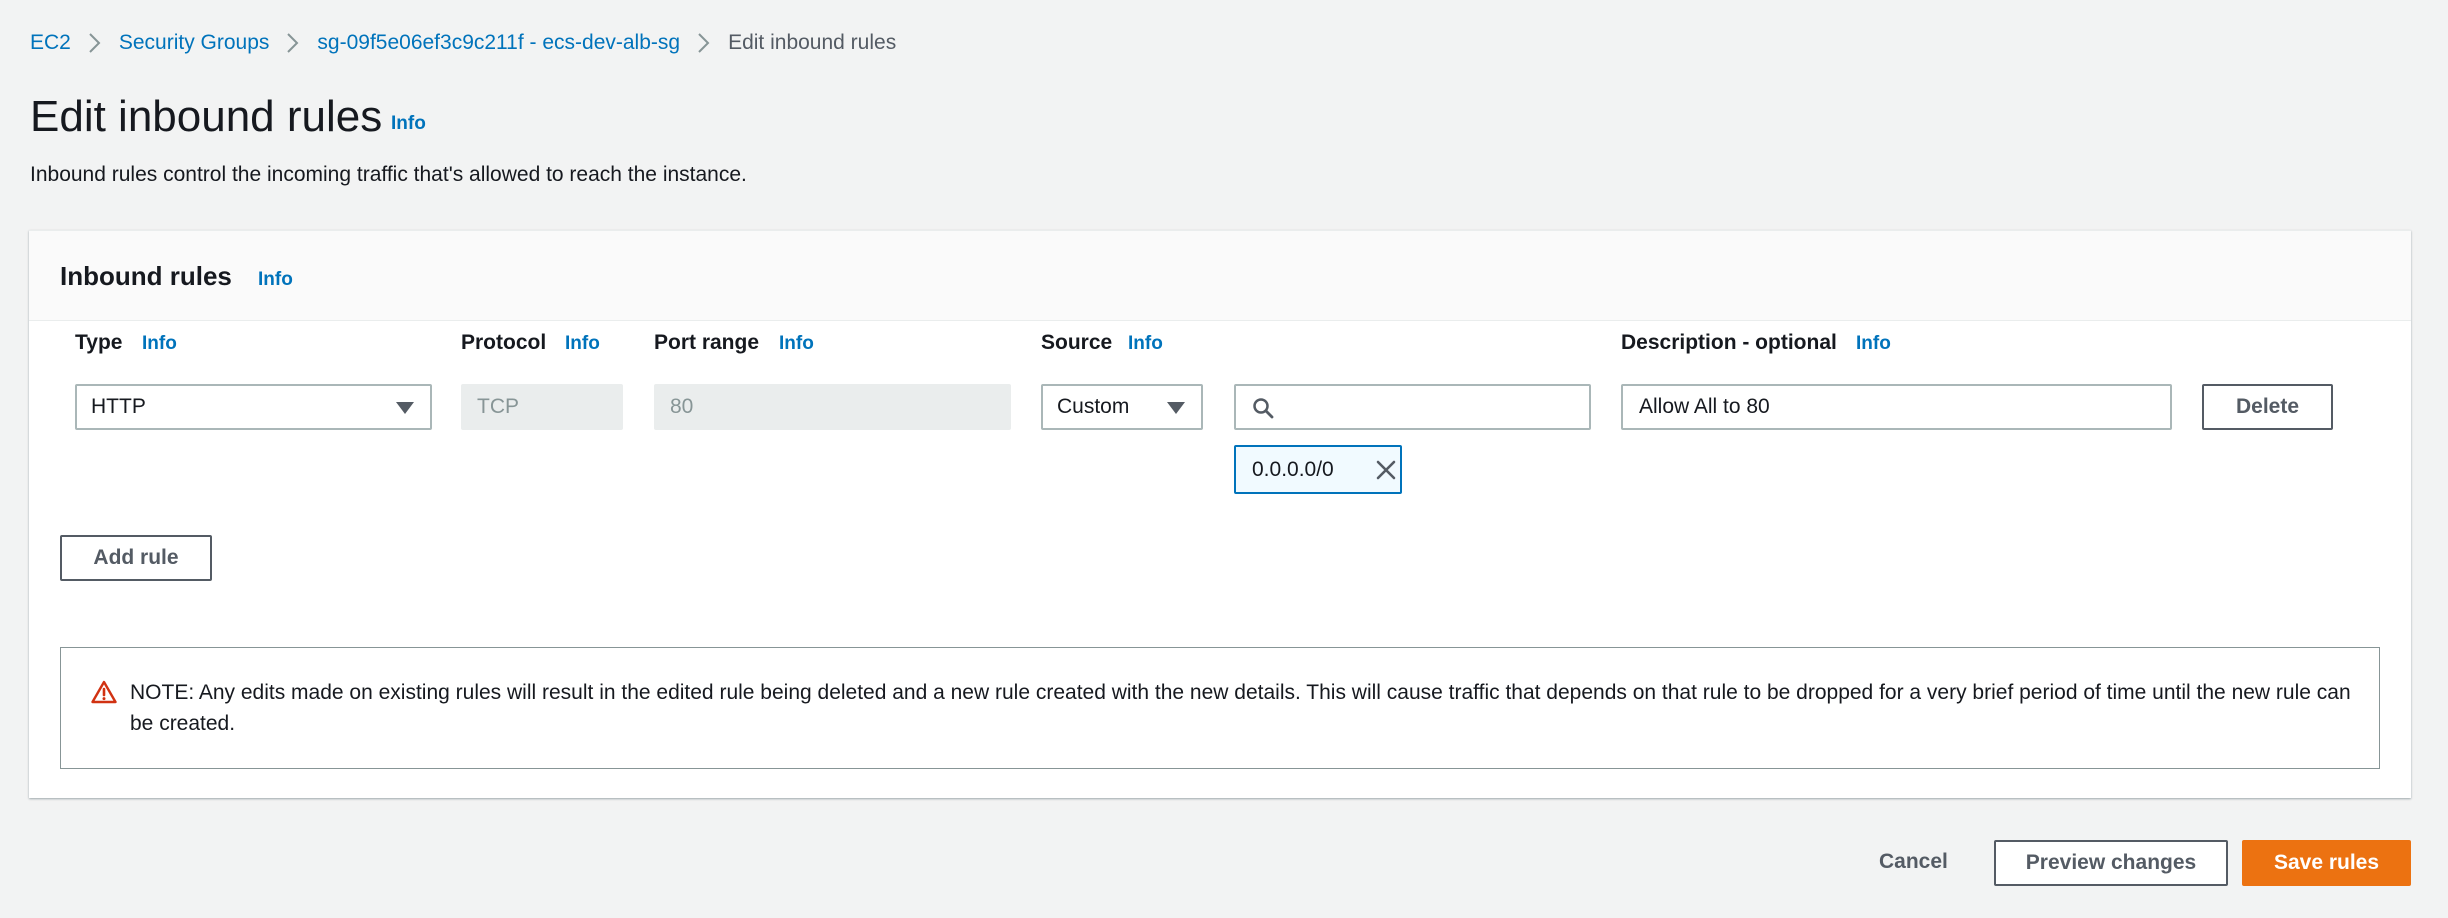 Image resolution: width=2448 pixels, height=918 pixels. Describe the element at coordinates (504, 342) in the screenshot. I see `protocol-column-label: Protocol` at that location.